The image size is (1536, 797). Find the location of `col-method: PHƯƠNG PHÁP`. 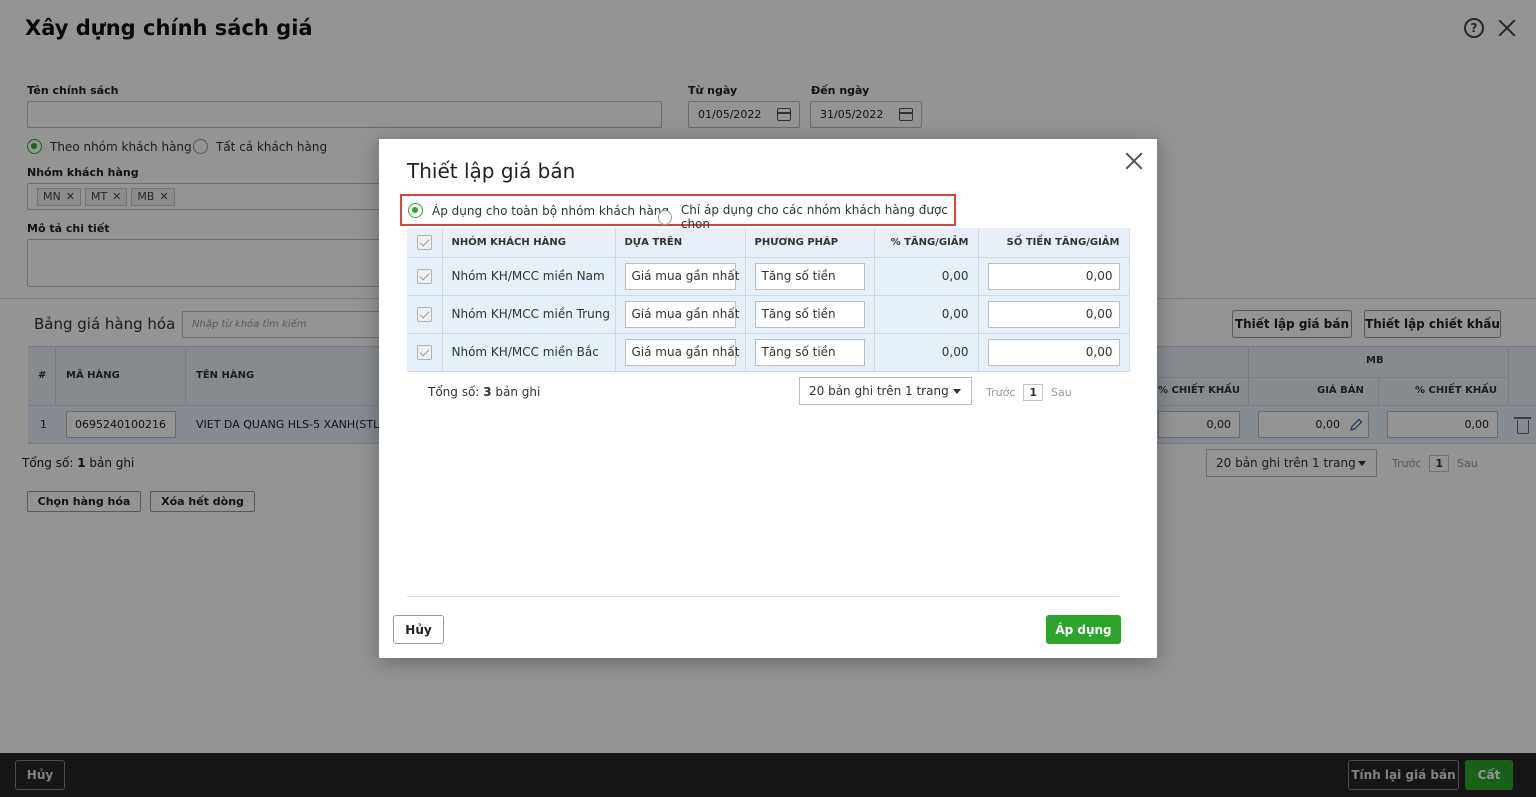

col-method: PHƯƠNG PHÁP is located at coordinates (810, 243).